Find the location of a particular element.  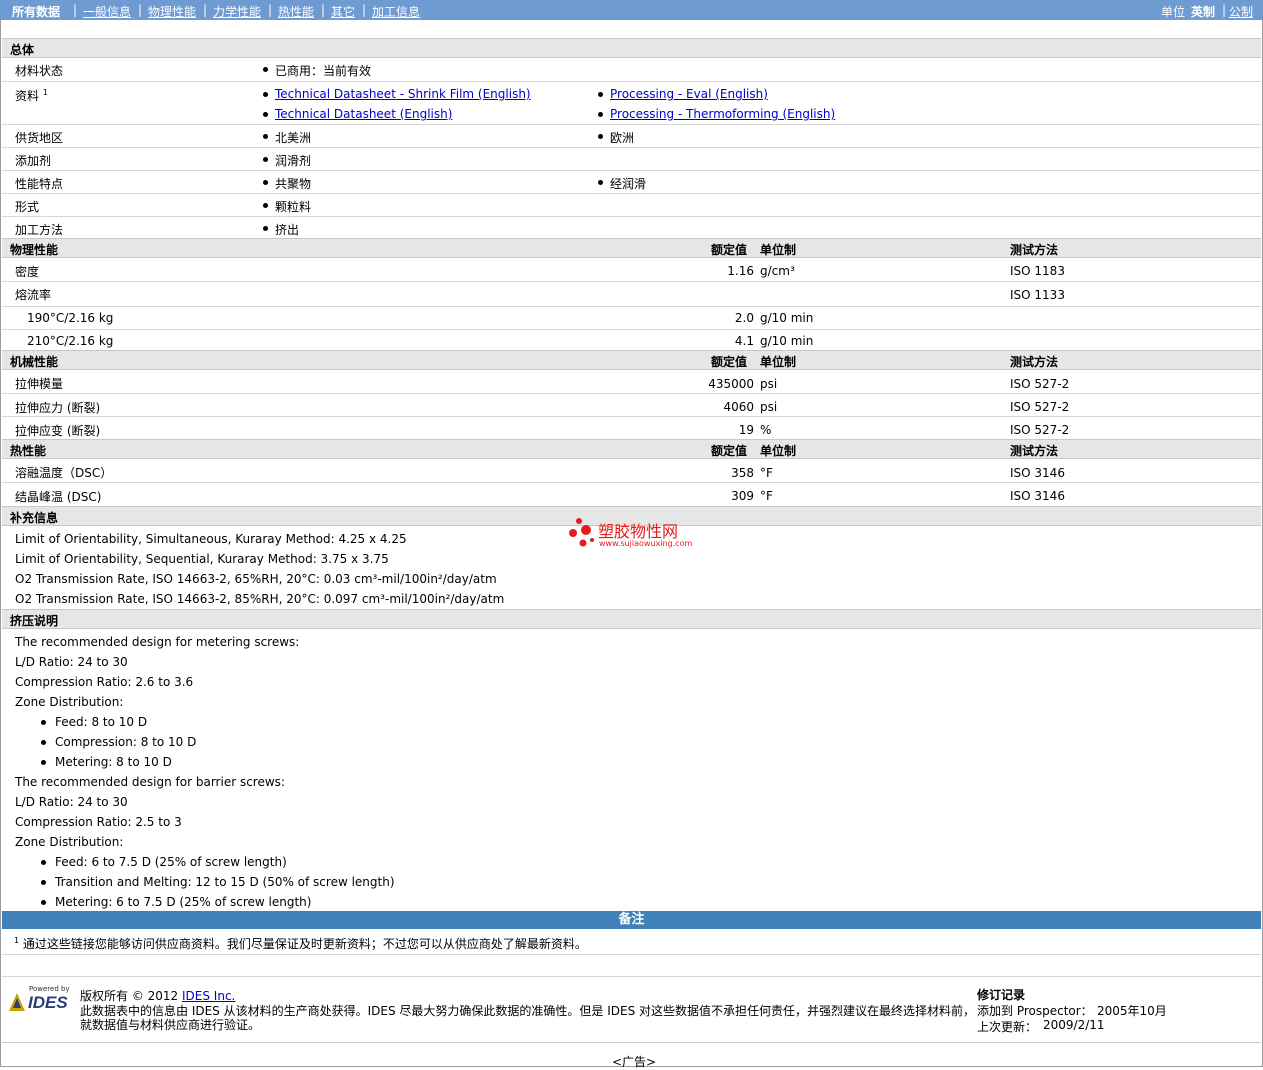

ides-company-link: IDES Inc. is located at coordinates (208, 996).